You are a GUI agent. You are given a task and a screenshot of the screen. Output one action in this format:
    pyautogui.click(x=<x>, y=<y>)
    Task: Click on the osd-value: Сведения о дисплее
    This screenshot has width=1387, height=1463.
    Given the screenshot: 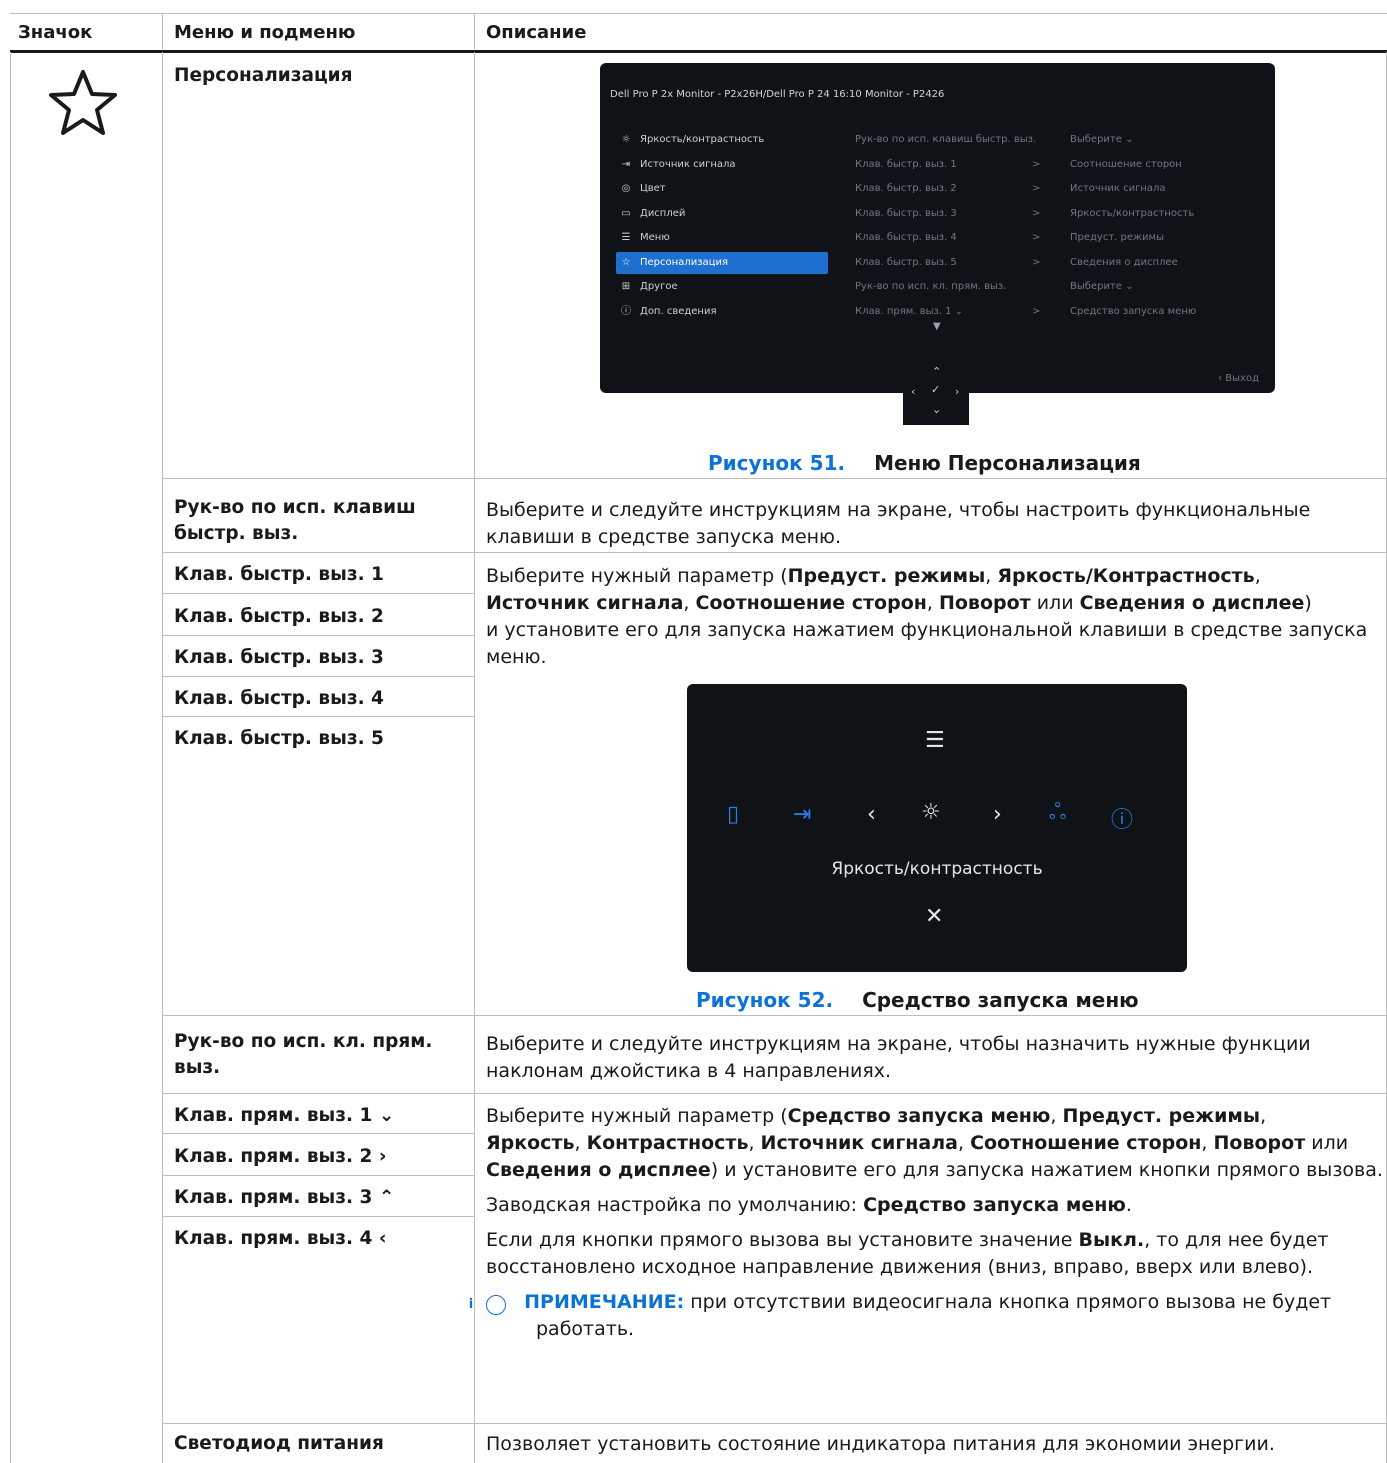 What is the action you would take?
    pyautogui.click(x=1124, y=262)
    